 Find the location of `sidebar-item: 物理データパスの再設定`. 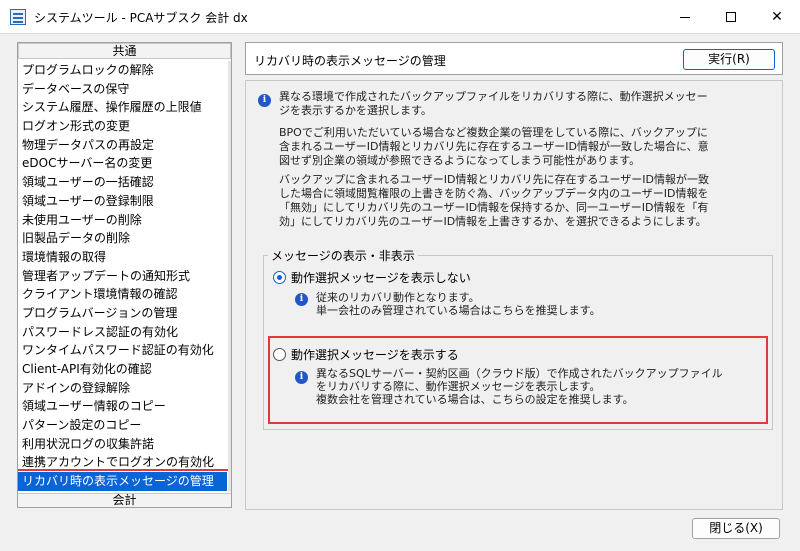

sidebar-item: 物理データパスの再設定 is located at coordinates (124, 145).